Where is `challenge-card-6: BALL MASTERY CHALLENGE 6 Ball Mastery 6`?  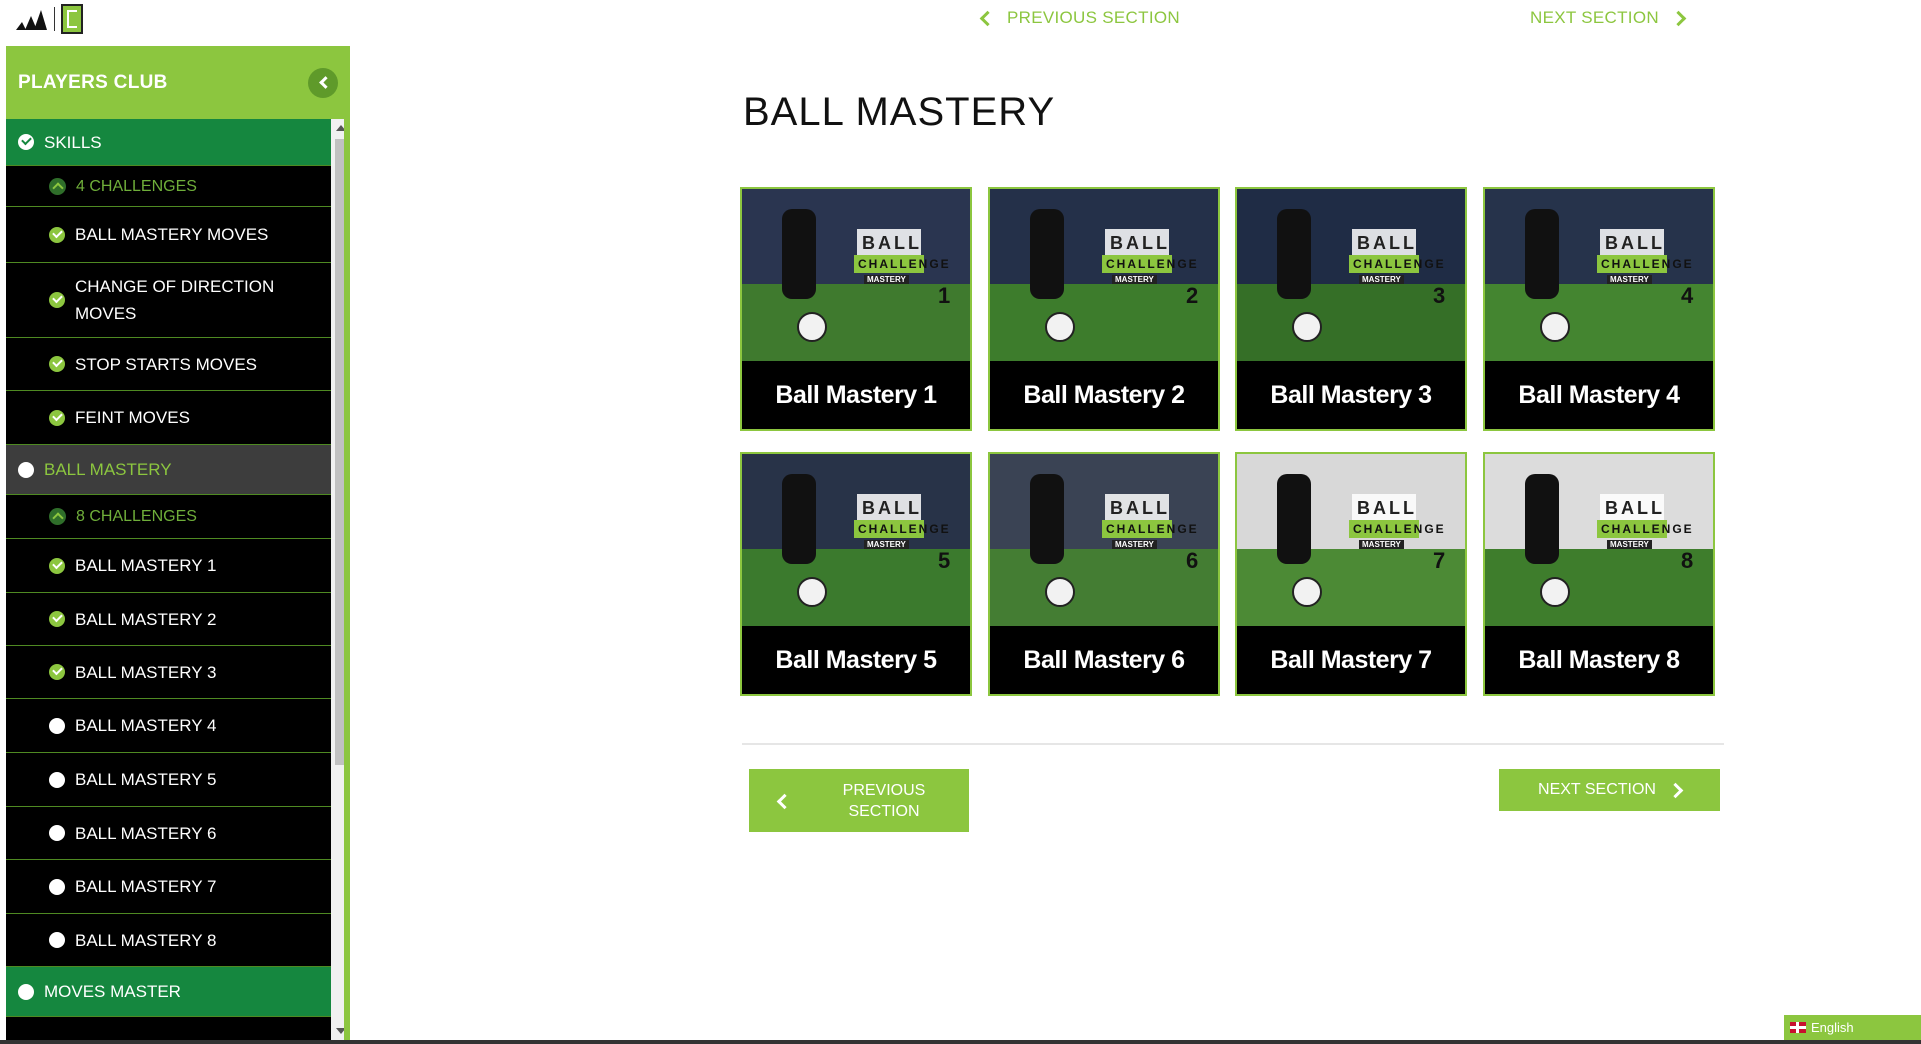
challenge-card-6: BALL MASTERY CHALLENGE 6 Ball Mastery 6 is located at coordinates (1104, 574).